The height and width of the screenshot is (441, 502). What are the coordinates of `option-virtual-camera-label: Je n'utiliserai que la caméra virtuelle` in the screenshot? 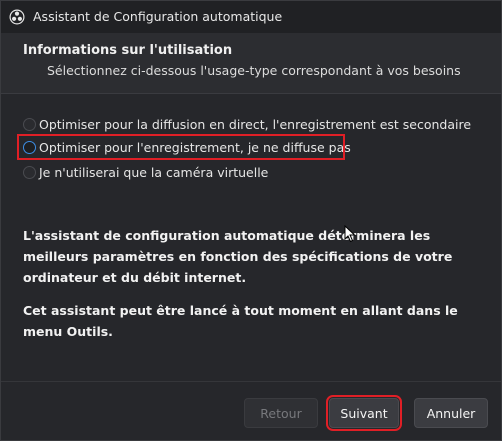 It's located at (154, 172).